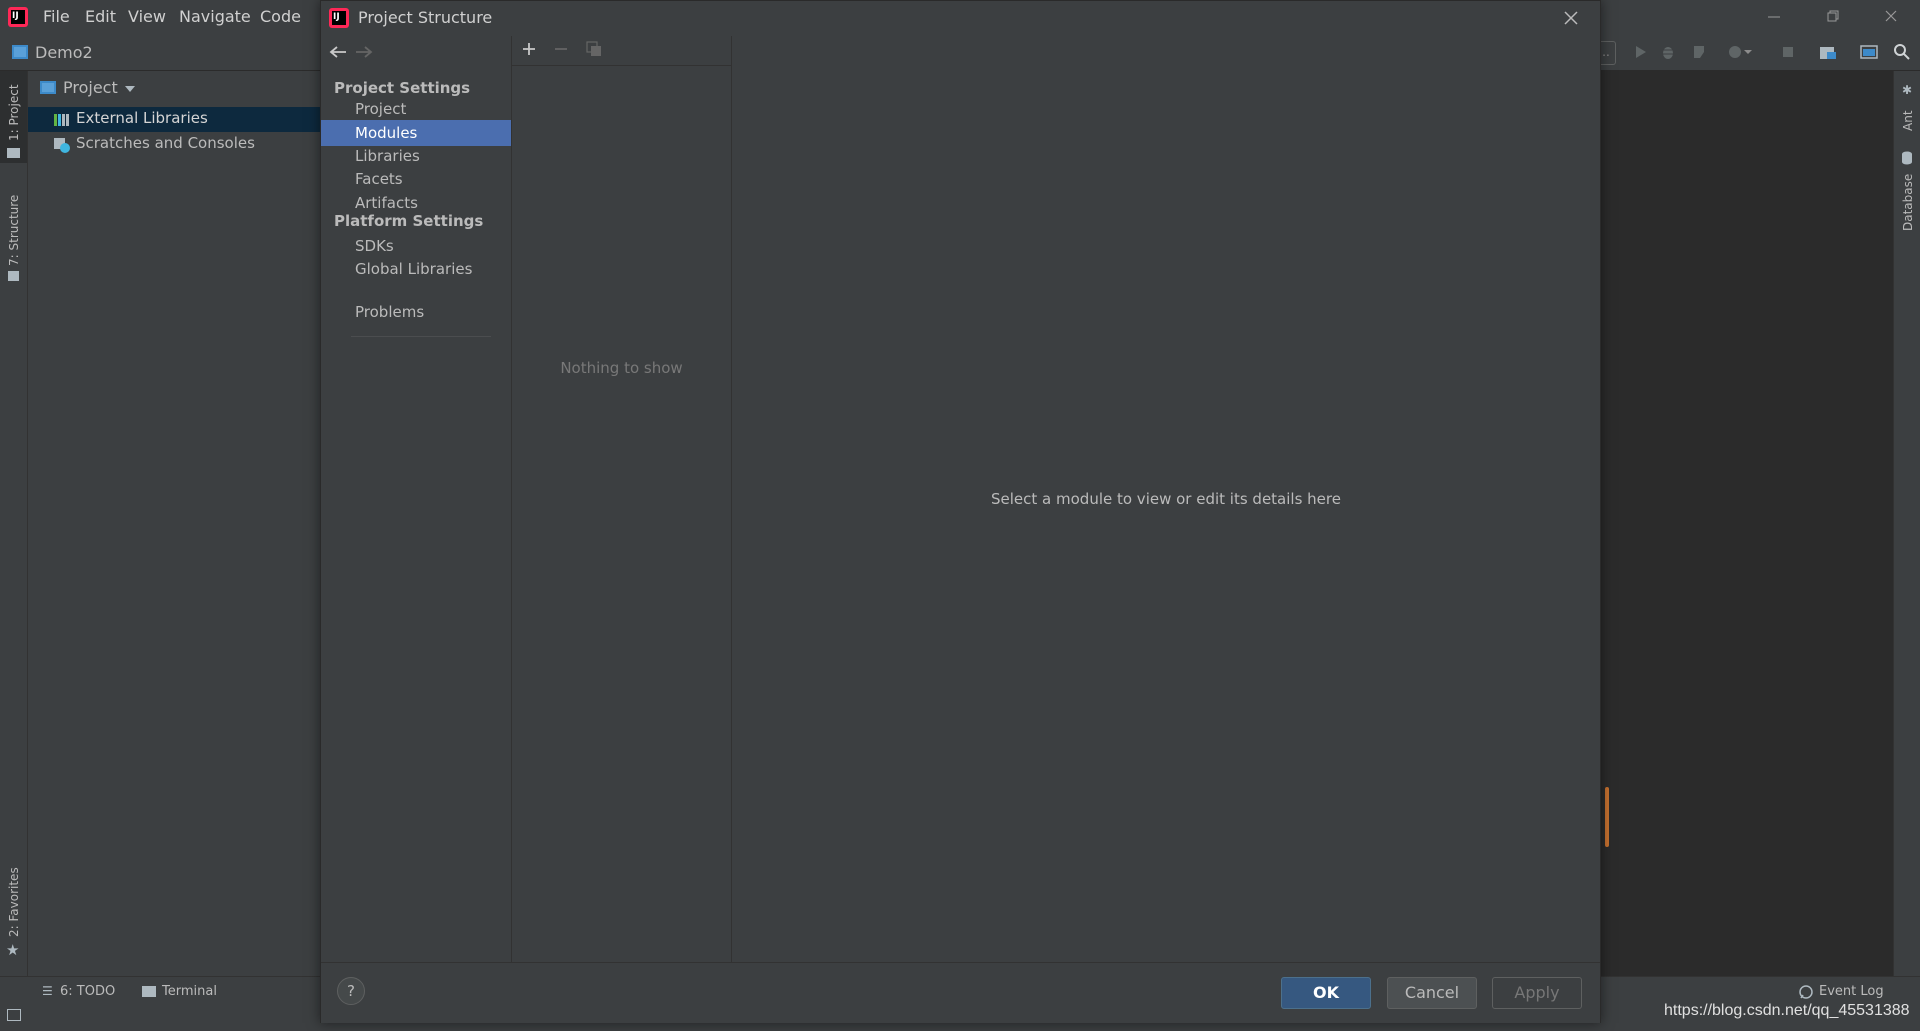  What do you see at coordinates (62, 119) in the screenshot?
I see `library-icon` at bounding box center [62, 119].